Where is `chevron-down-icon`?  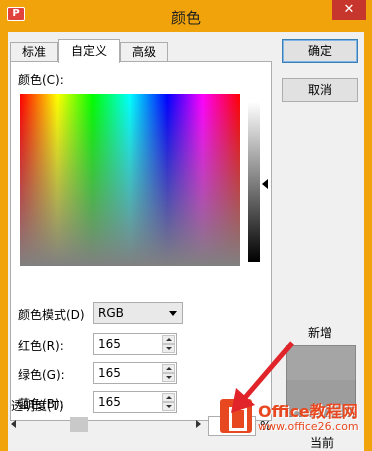
chevron-down-icon is located at coordinates (173, 313).